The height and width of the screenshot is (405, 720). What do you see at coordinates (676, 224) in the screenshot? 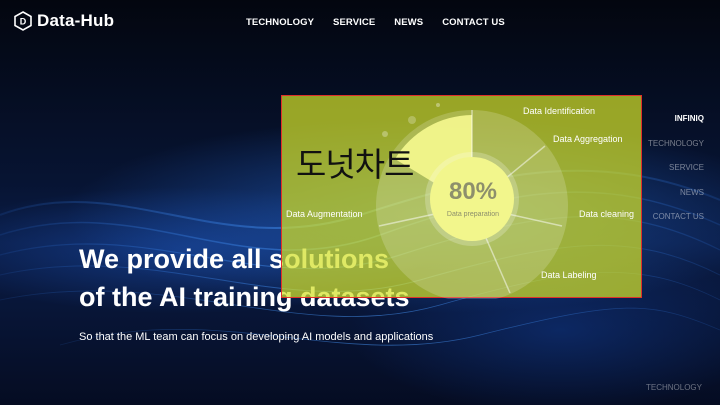
I see `side-nav-contact-us: CONTACT US` at bounding box center [676, 224].